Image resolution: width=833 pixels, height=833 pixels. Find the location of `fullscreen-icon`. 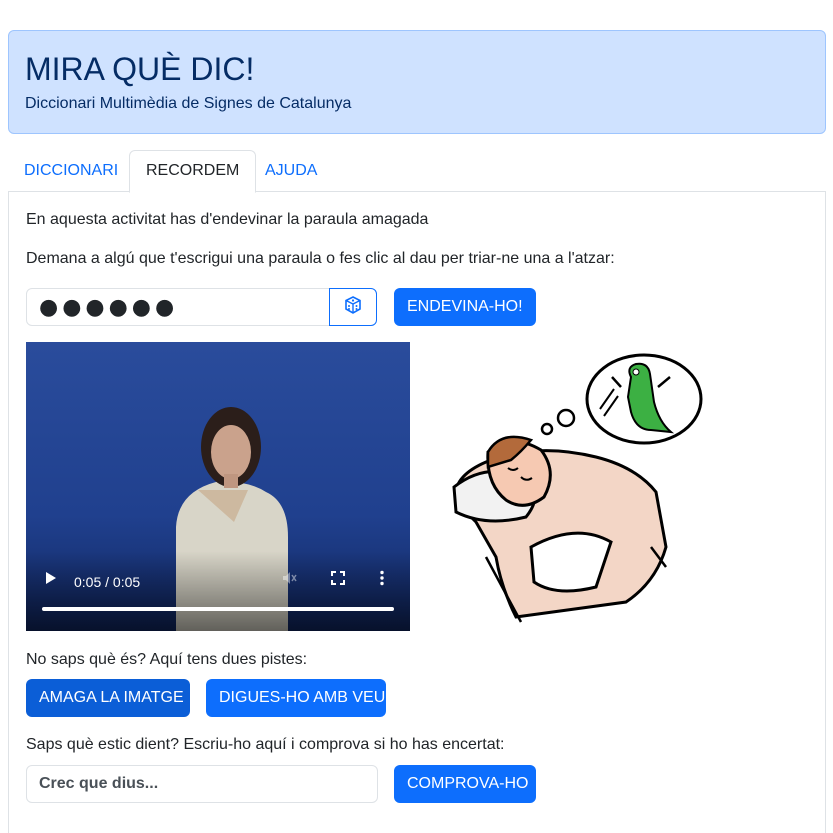

fullscreen-icon is located at coordinates (338, 580).